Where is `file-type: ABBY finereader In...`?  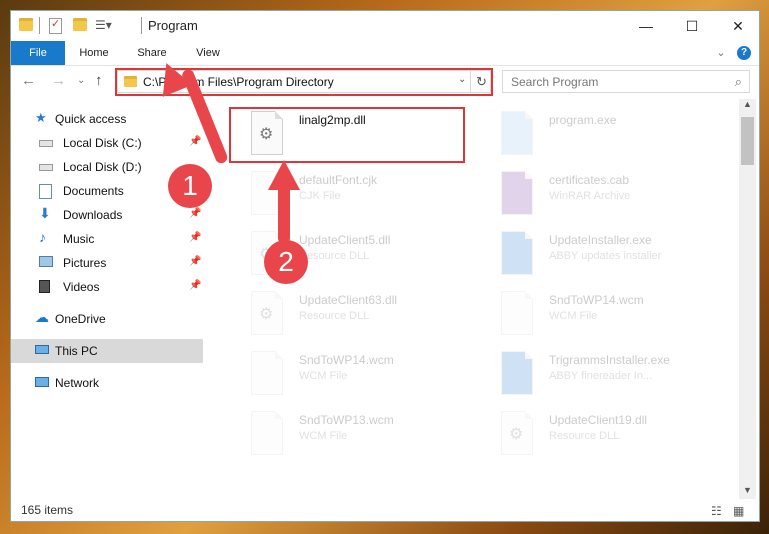
file-type: ABBY finereader In... is located at coordinates (601, 376).